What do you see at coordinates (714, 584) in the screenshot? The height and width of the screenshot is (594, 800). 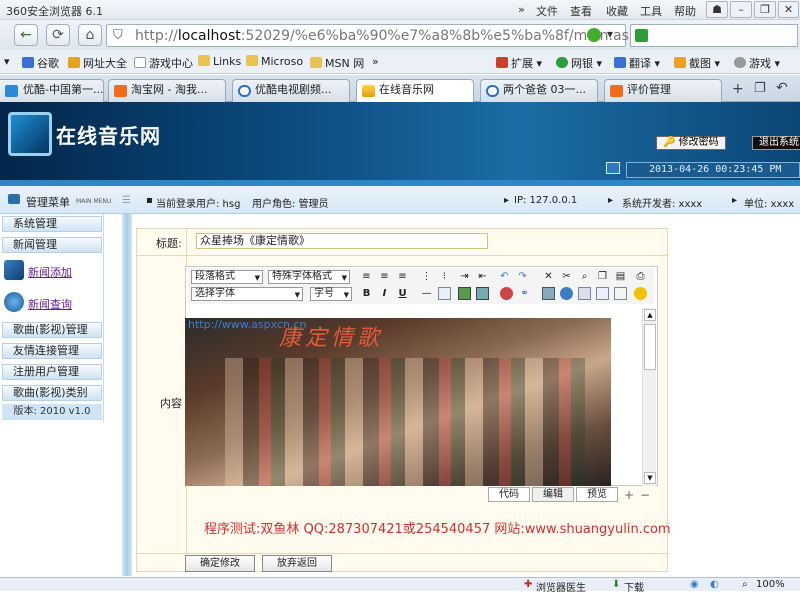 I see `speaker-icon: ◐` at bounding box center [714, 584].